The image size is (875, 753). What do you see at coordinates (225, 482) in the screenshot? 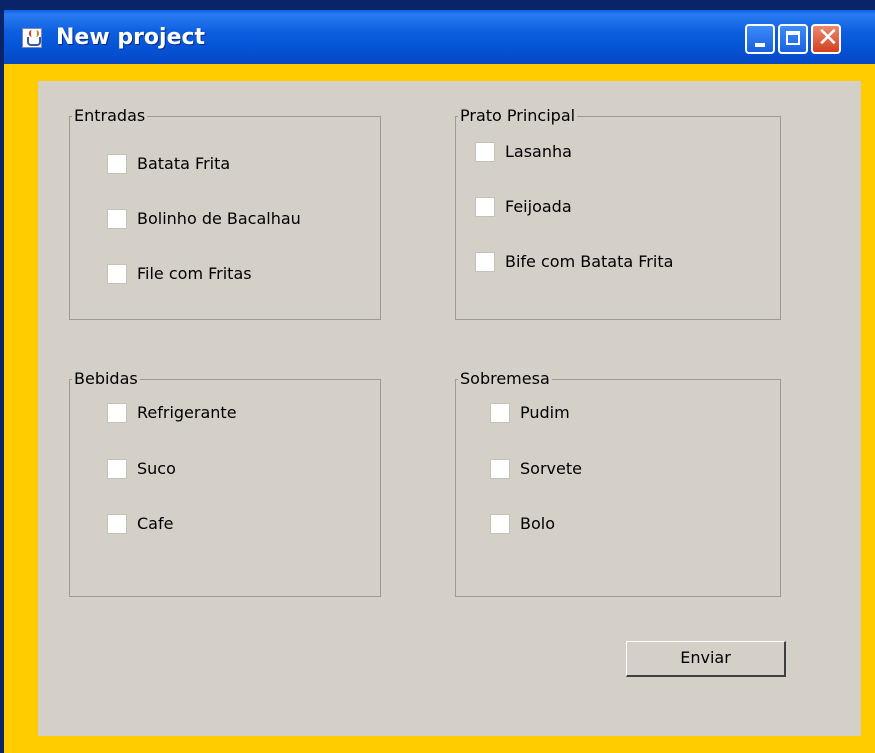
I see `group-bebidas: Bebidas Refrigerante Suco Cafe` at bounding box center [225, 482].